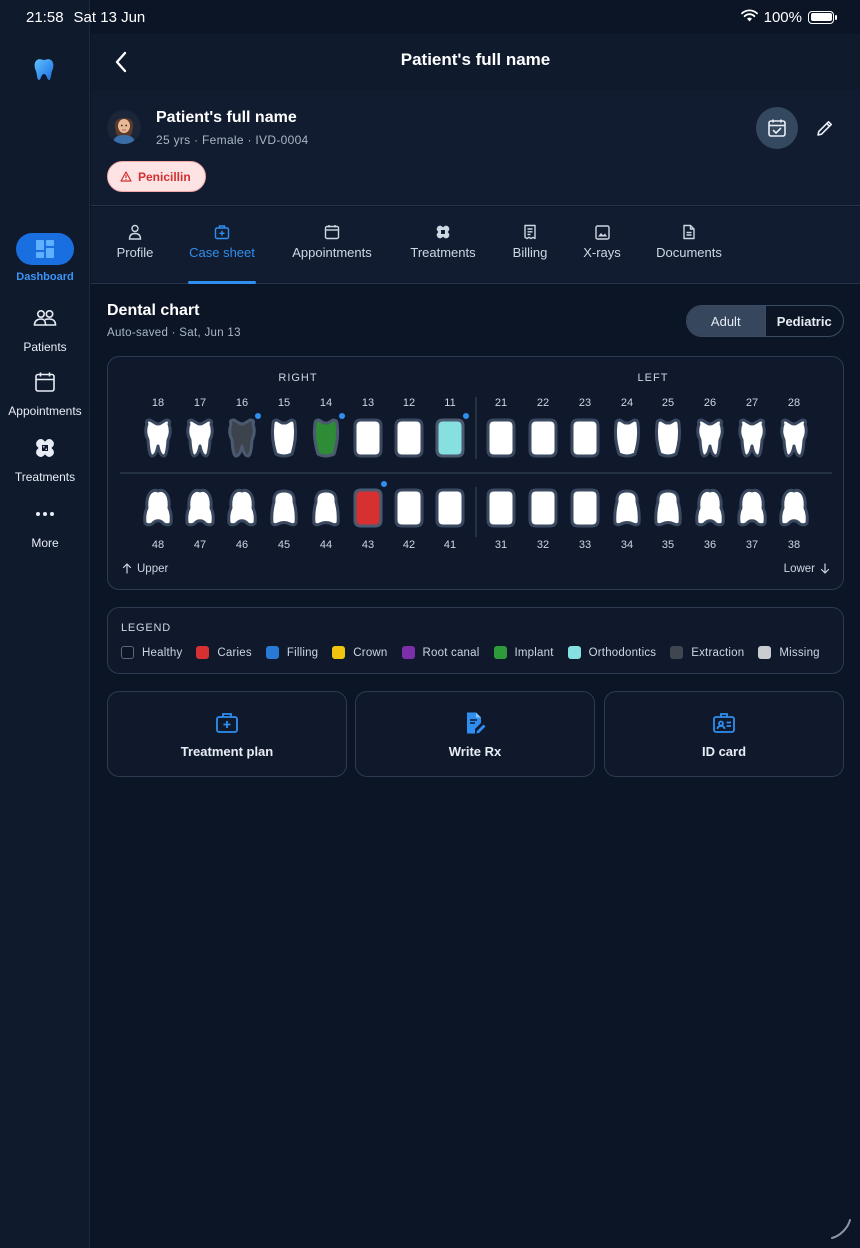 This screenshot has width=860, height=1248. I want to click on sidebar-item-appointments: Appointments, so click(45, 392).